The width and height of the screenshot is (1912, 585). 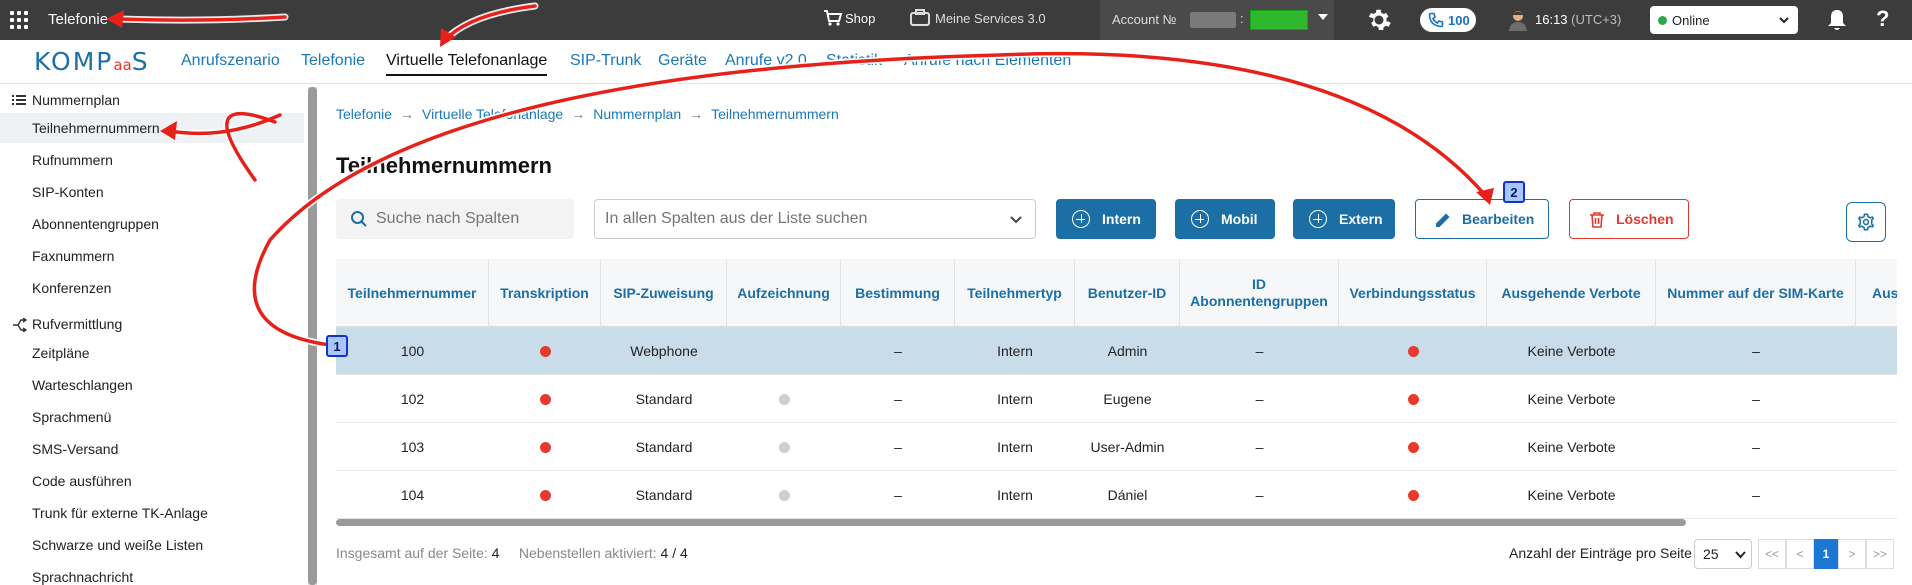 What do you see at coordinates (1723, 554) in the screenshot?
I see `per-page-select: 25` at bounding box center [1723, 554].